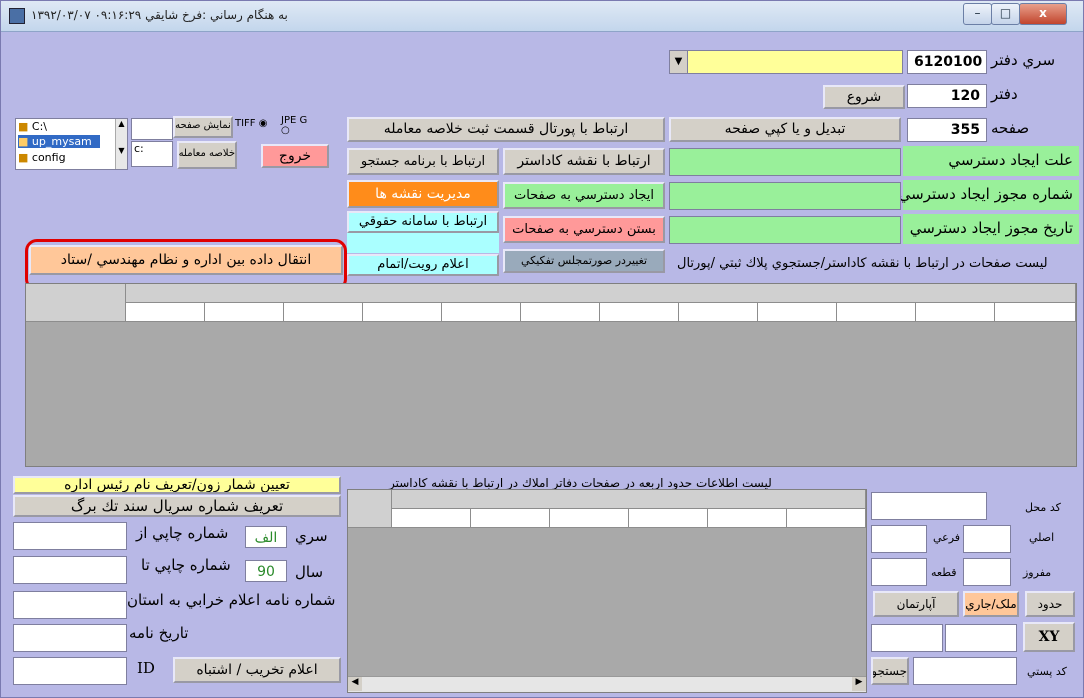 The height and width of the screenshot is (698, 1084). What do you see at coordinates (785, 162) in the screenshot?
I see `access-reason-field` at bounding box center [785, 162].